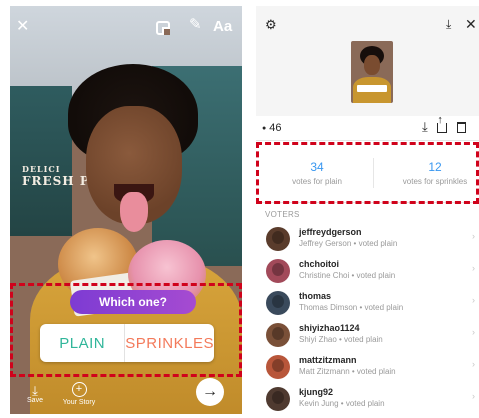  What do you see at coordinates (282, 214) in the screenshot?
I see `voters-heading: VOTERS` at bounding box center [282, 214].